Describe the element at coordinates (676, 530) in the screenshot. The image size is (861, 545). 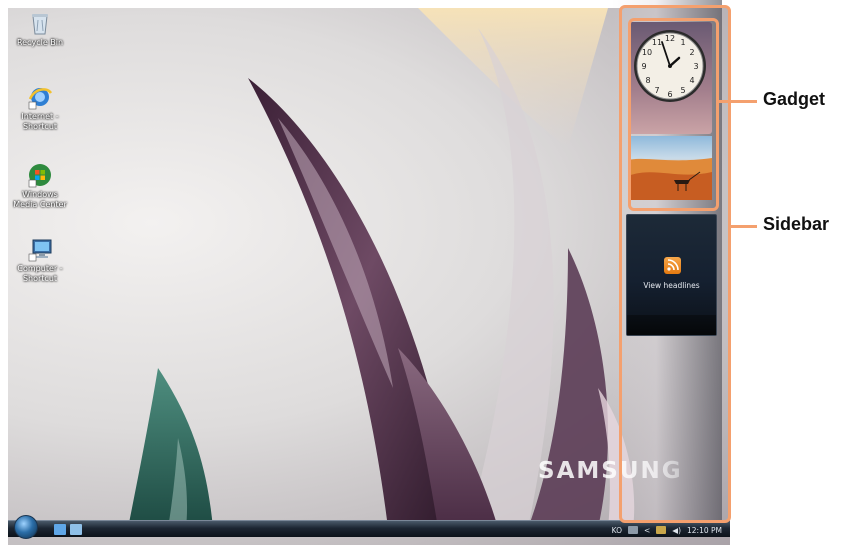
I see `volume-icon: ◀)` at that location.